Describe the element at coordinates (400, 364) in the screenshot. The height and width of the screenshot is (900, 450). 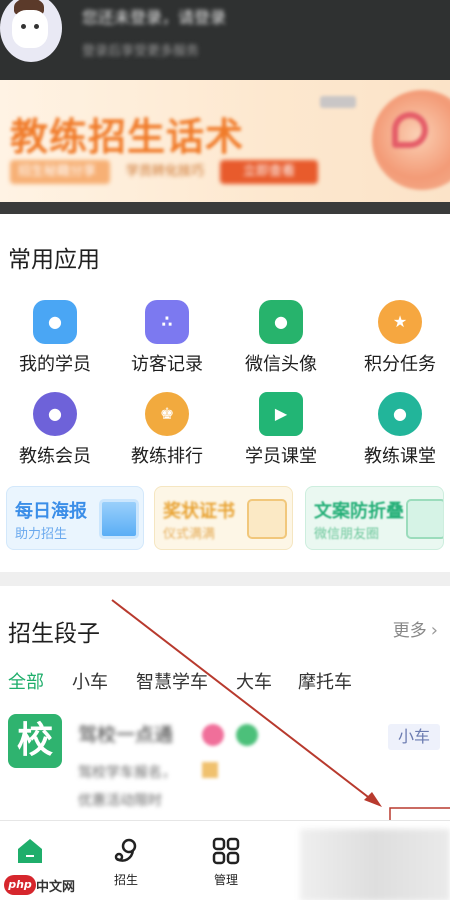
I see `app-label: 积分任务` at that location.